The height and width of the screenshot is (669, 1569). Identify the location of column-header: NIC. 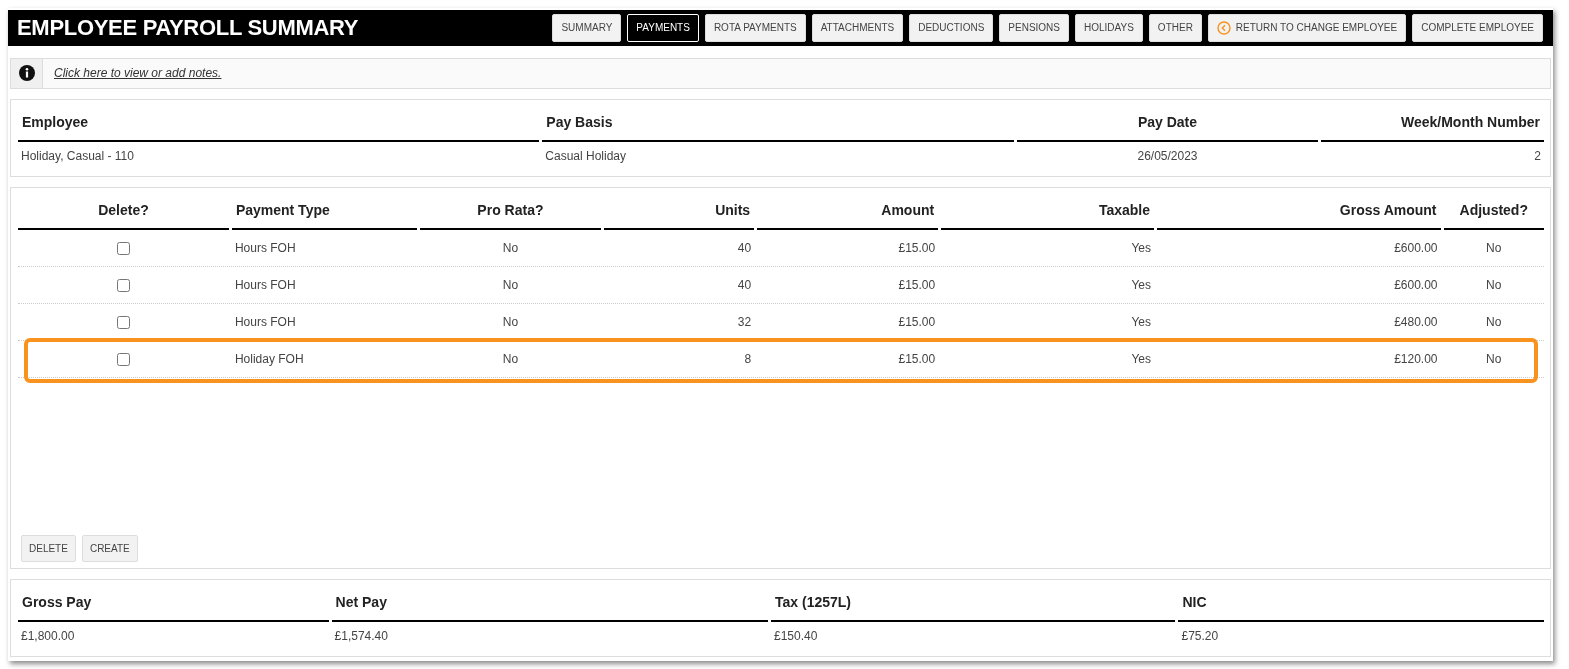
(1361, 603).